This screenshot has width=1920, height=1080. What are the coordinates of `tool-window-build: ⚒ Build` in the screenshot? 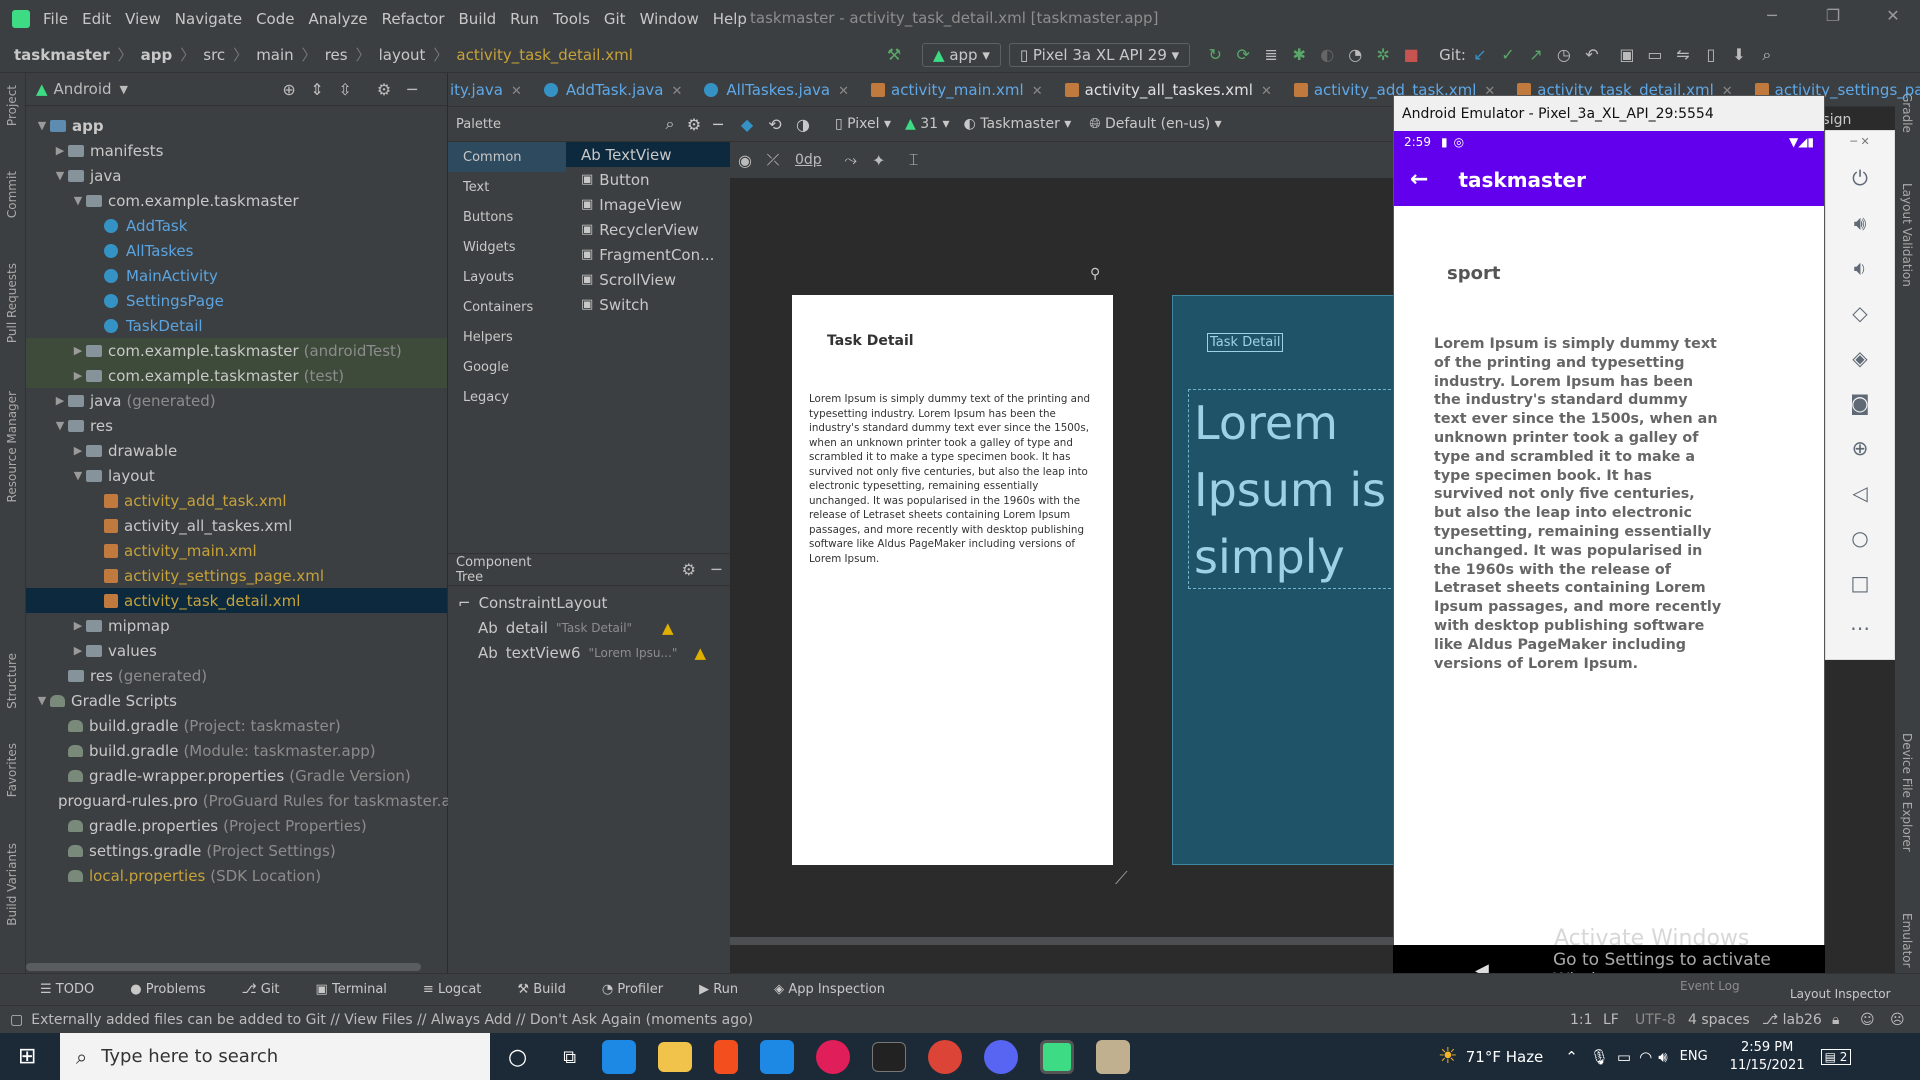 It's located at (541, 989).